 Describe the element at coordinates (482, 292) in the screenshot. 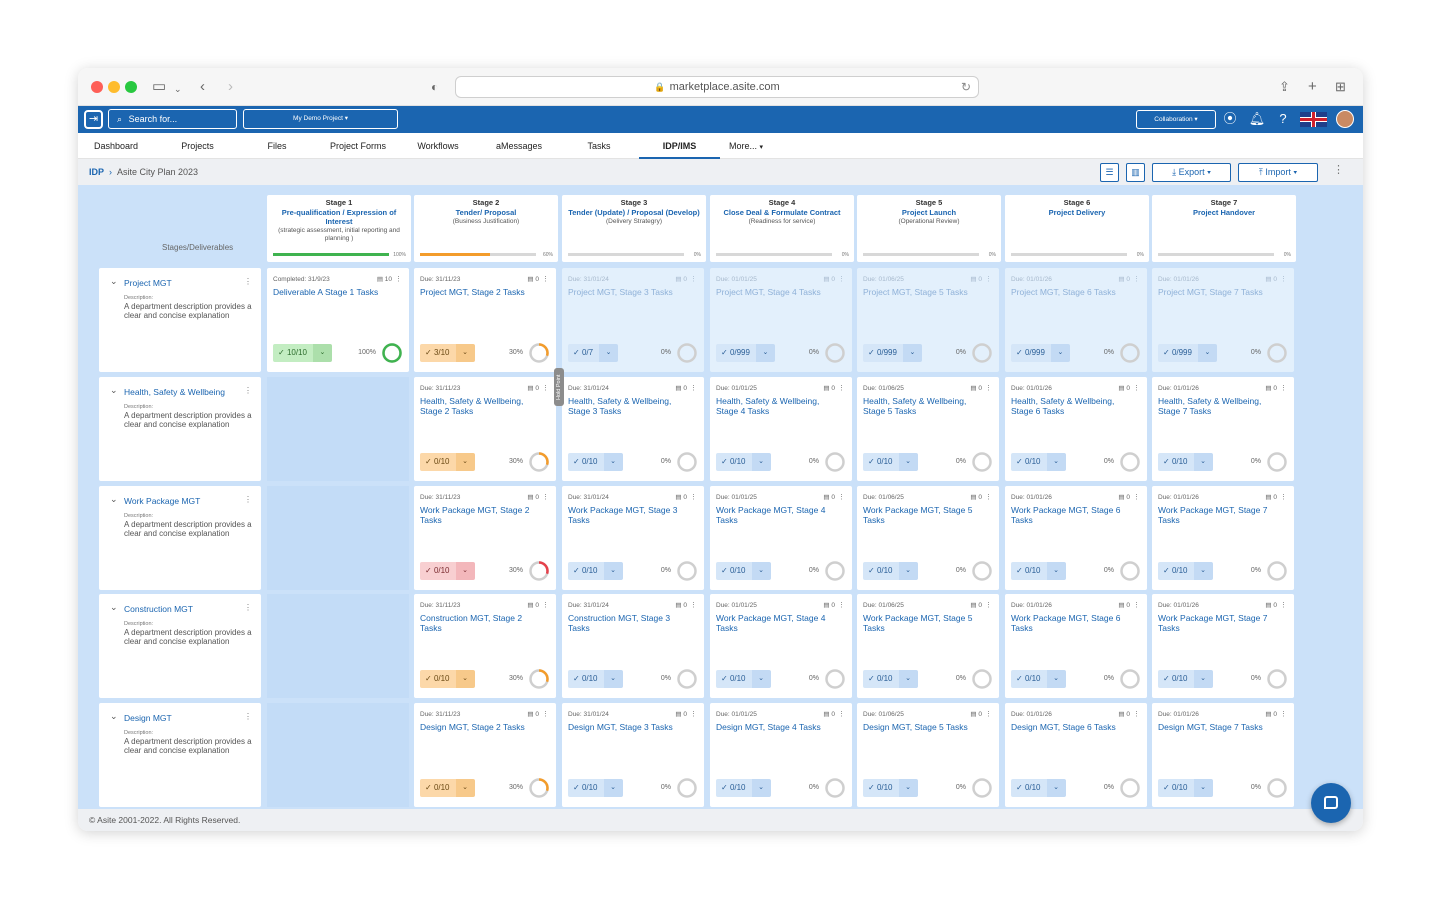

I see `deliverable-title: Project MGT, Stage 2 Tasks` at that location.